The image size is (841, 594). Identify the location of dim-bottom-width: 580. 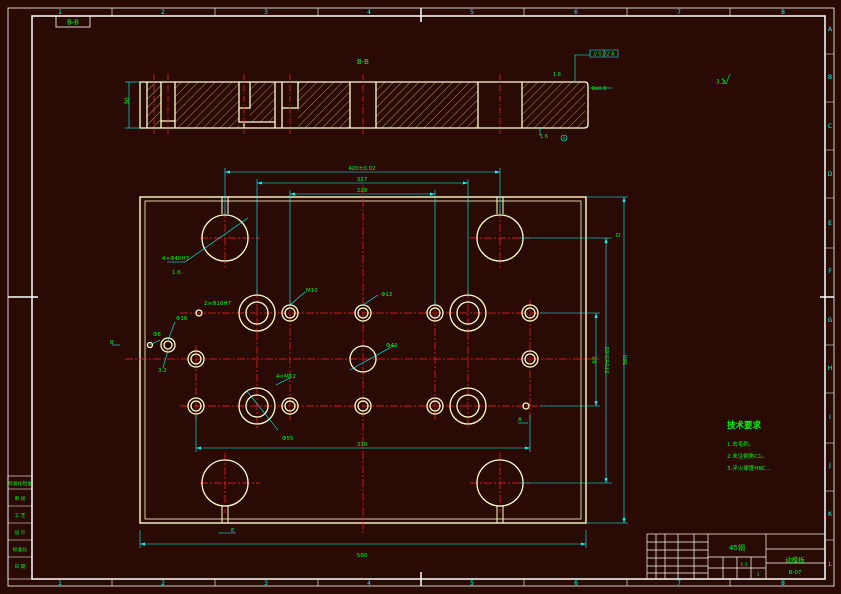
(362, 556).